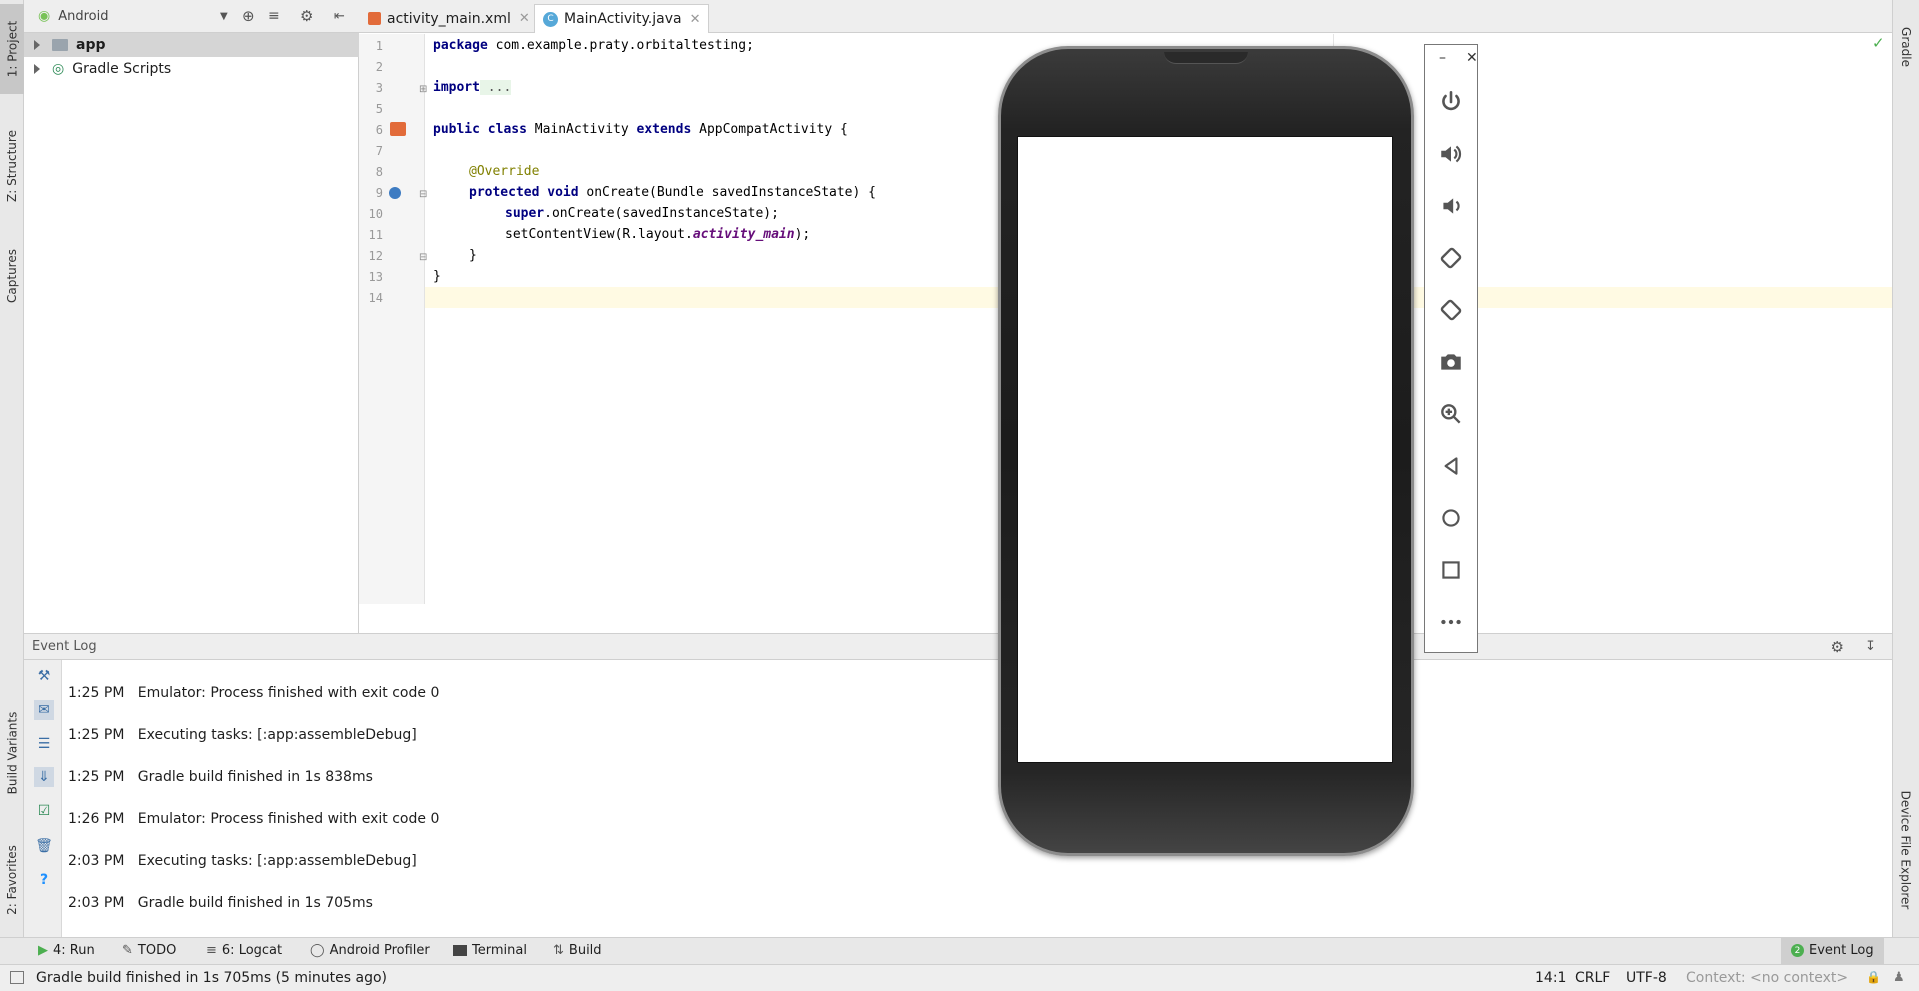 This screenshot has height=991, width=1919. What do you see at coordinates (224, 16) in the screenshot?
I see `chevron-down-icon: ▼` at bounding box center [224, 16].